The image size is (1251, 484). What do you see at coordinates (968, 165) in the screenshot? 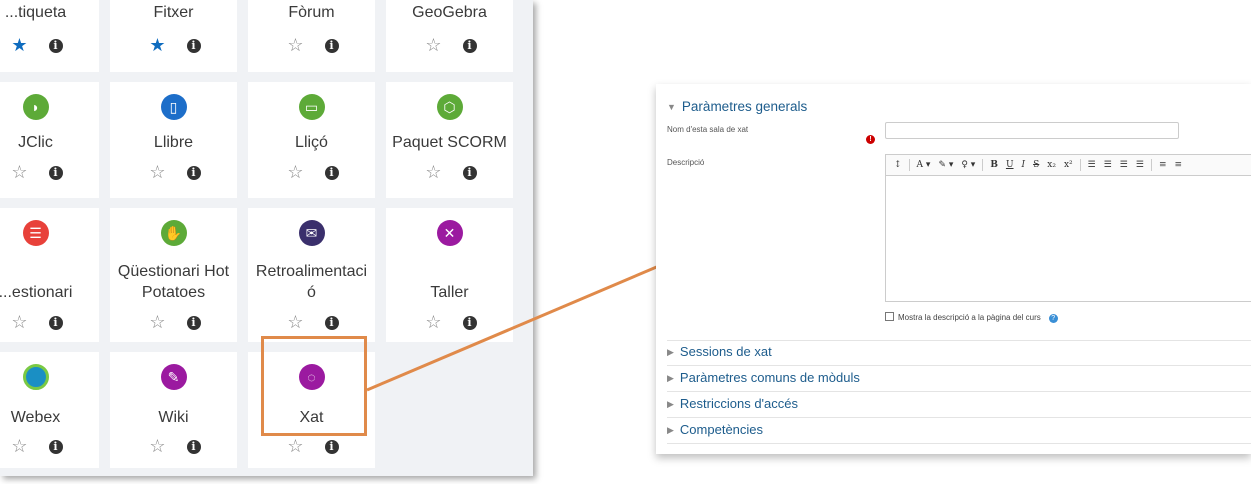
I see `insert-media-button: ♀ ▾` at bounding box center [968, 165].